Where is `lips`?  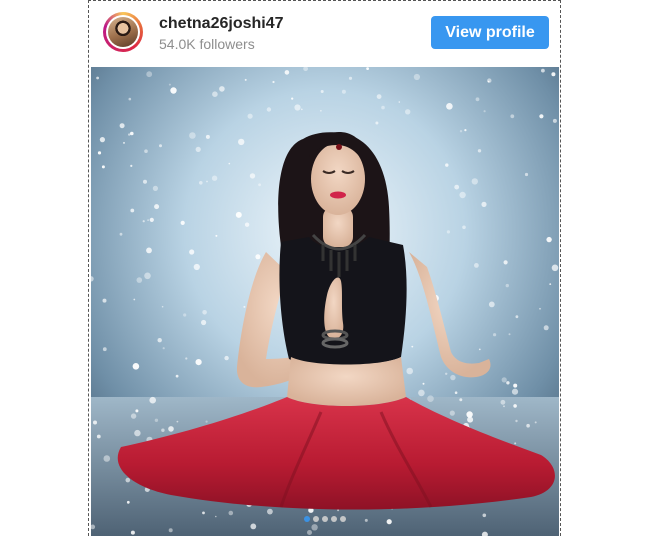
lips is located at coordinates (338, 195).